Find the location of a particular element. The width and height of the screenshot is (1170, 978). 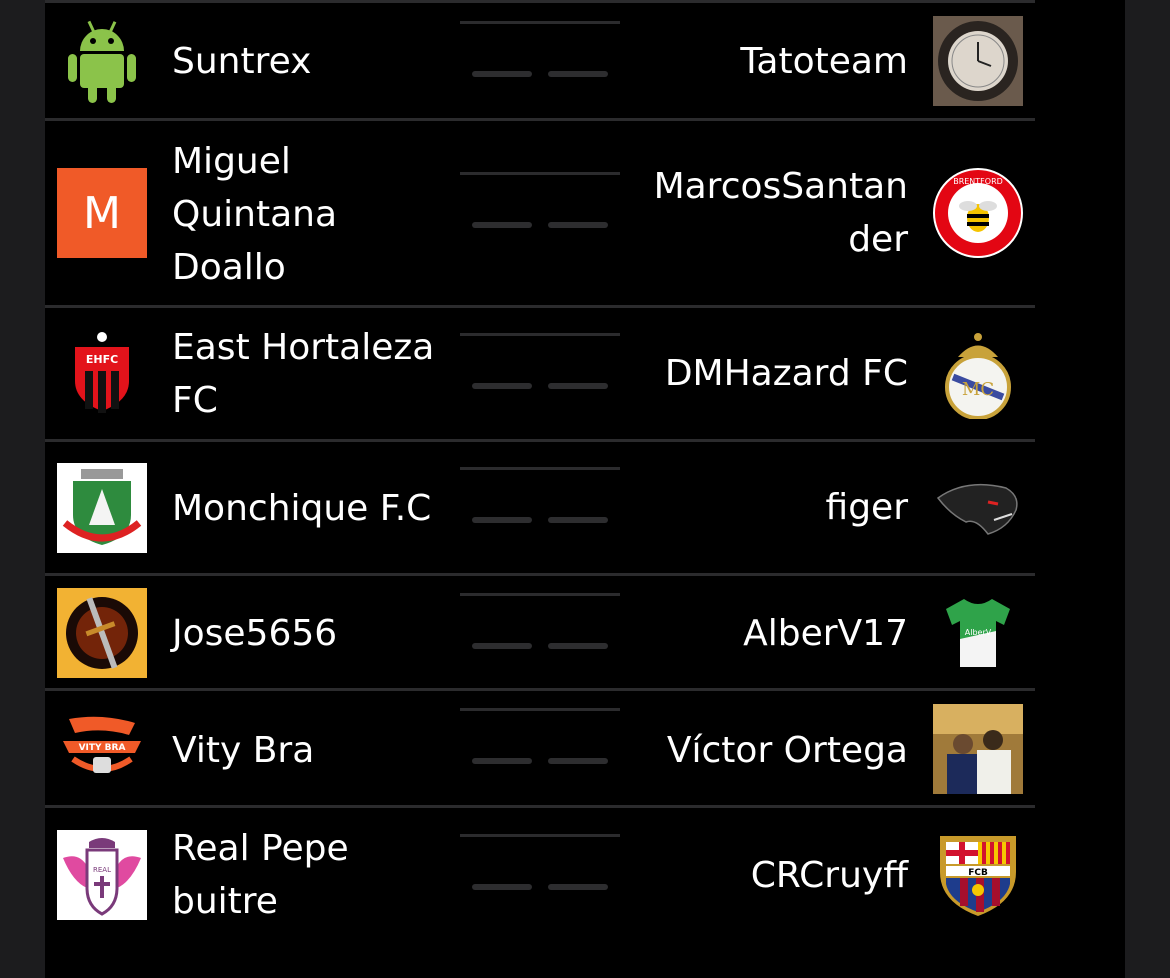

match-row: REAL Real Pepe buitre CRCruyff FCB is located at coordinates (540, 875).